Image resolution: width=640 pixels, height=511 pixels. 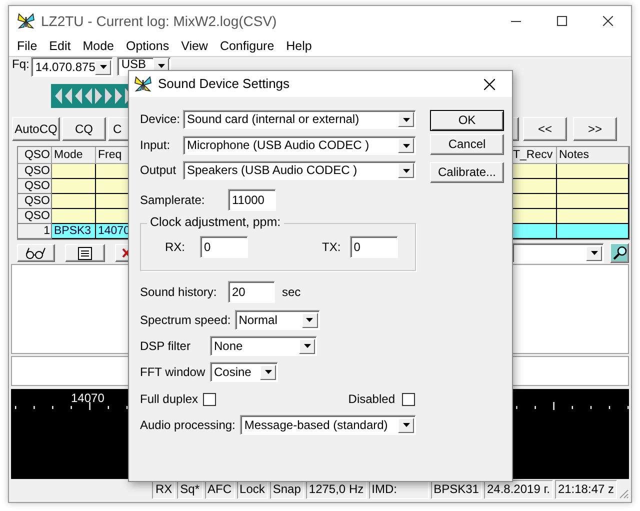 I want to click on unit-label: sec, so click(x=291, y=292).